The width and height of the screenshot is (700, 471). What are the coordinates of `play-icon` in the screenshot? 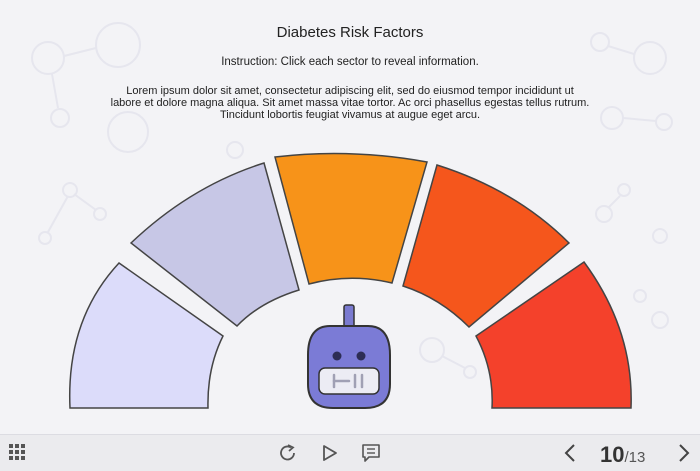 It's located at (330, 453).